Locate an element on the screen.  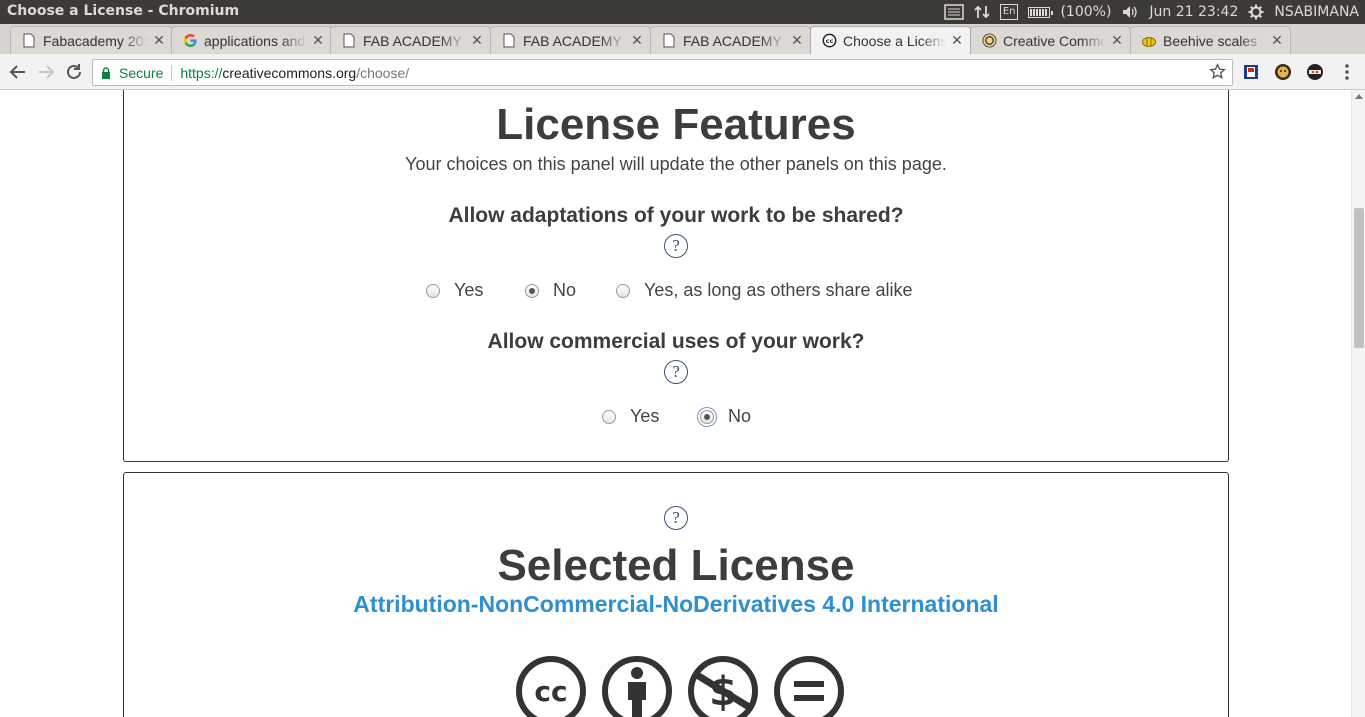
bookmark-star-icon is located at coordinates (1217, 73).